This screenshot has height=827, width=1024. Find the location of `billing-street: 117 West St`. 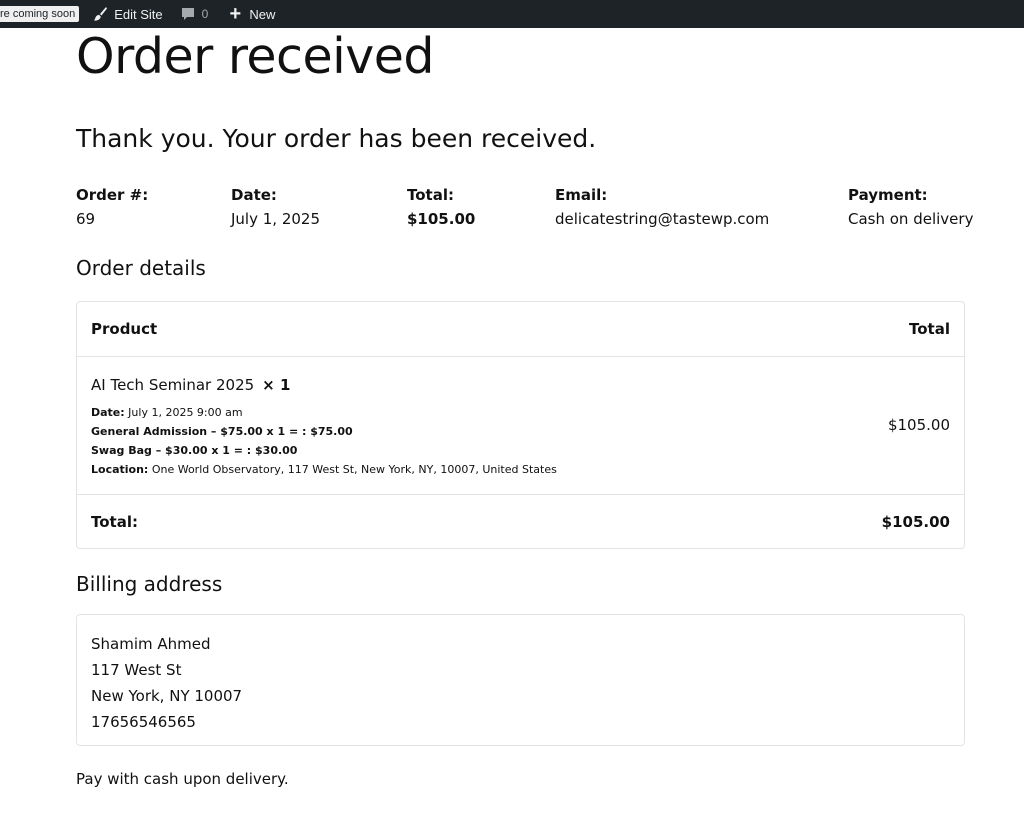

billing-street: 117 West St is located at coordinates (136, 670).